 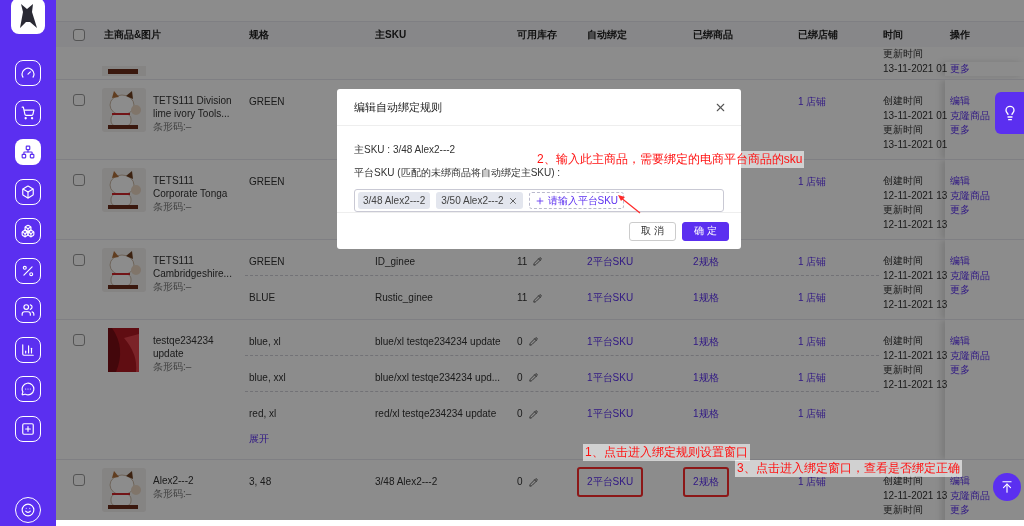 What do you see at coordinates (522, 261) in the screenshot?
I see `stock-cell: 11` at bounding box center [522, 261].